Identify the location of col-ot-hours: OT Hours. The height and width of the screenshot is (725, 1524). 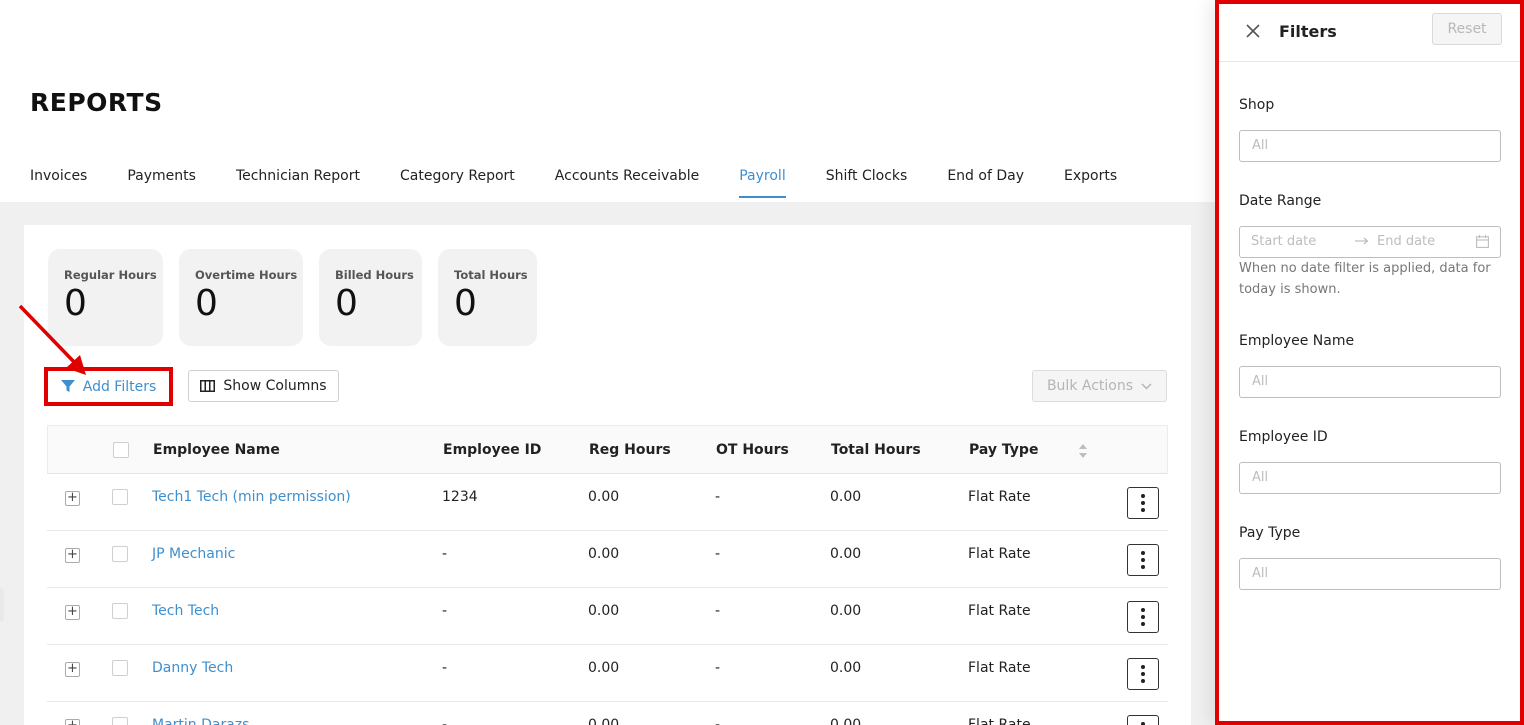
(752, 450).